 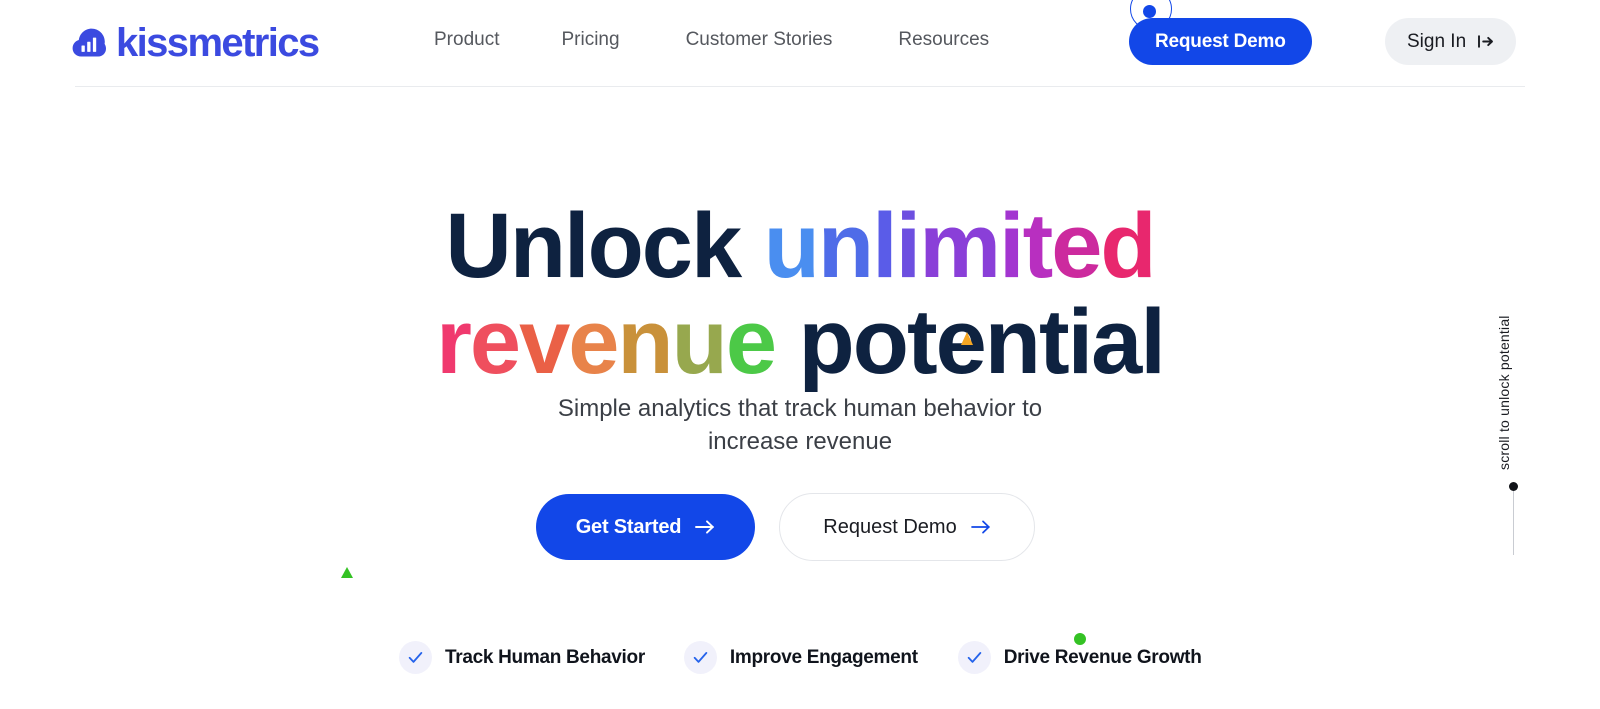 I want to click on headline-line-1: Unlock unlimited, so click(x=800, y=246).